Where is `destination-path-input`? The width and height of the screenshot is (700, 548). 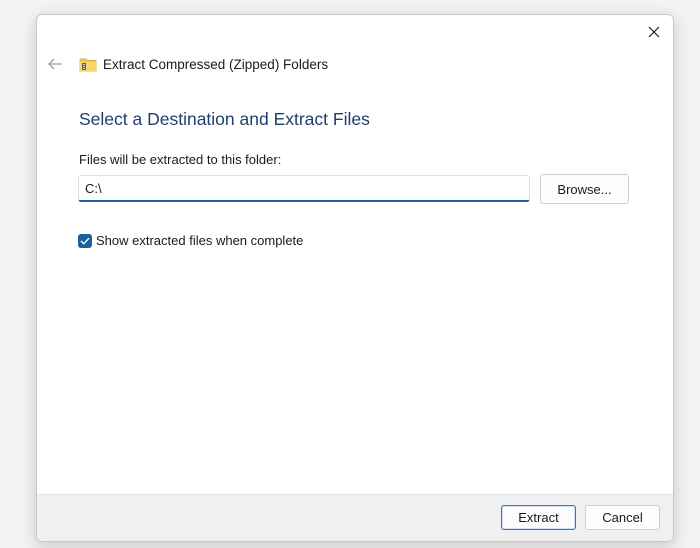 destination-path-input is located at coordinates (304, 188).